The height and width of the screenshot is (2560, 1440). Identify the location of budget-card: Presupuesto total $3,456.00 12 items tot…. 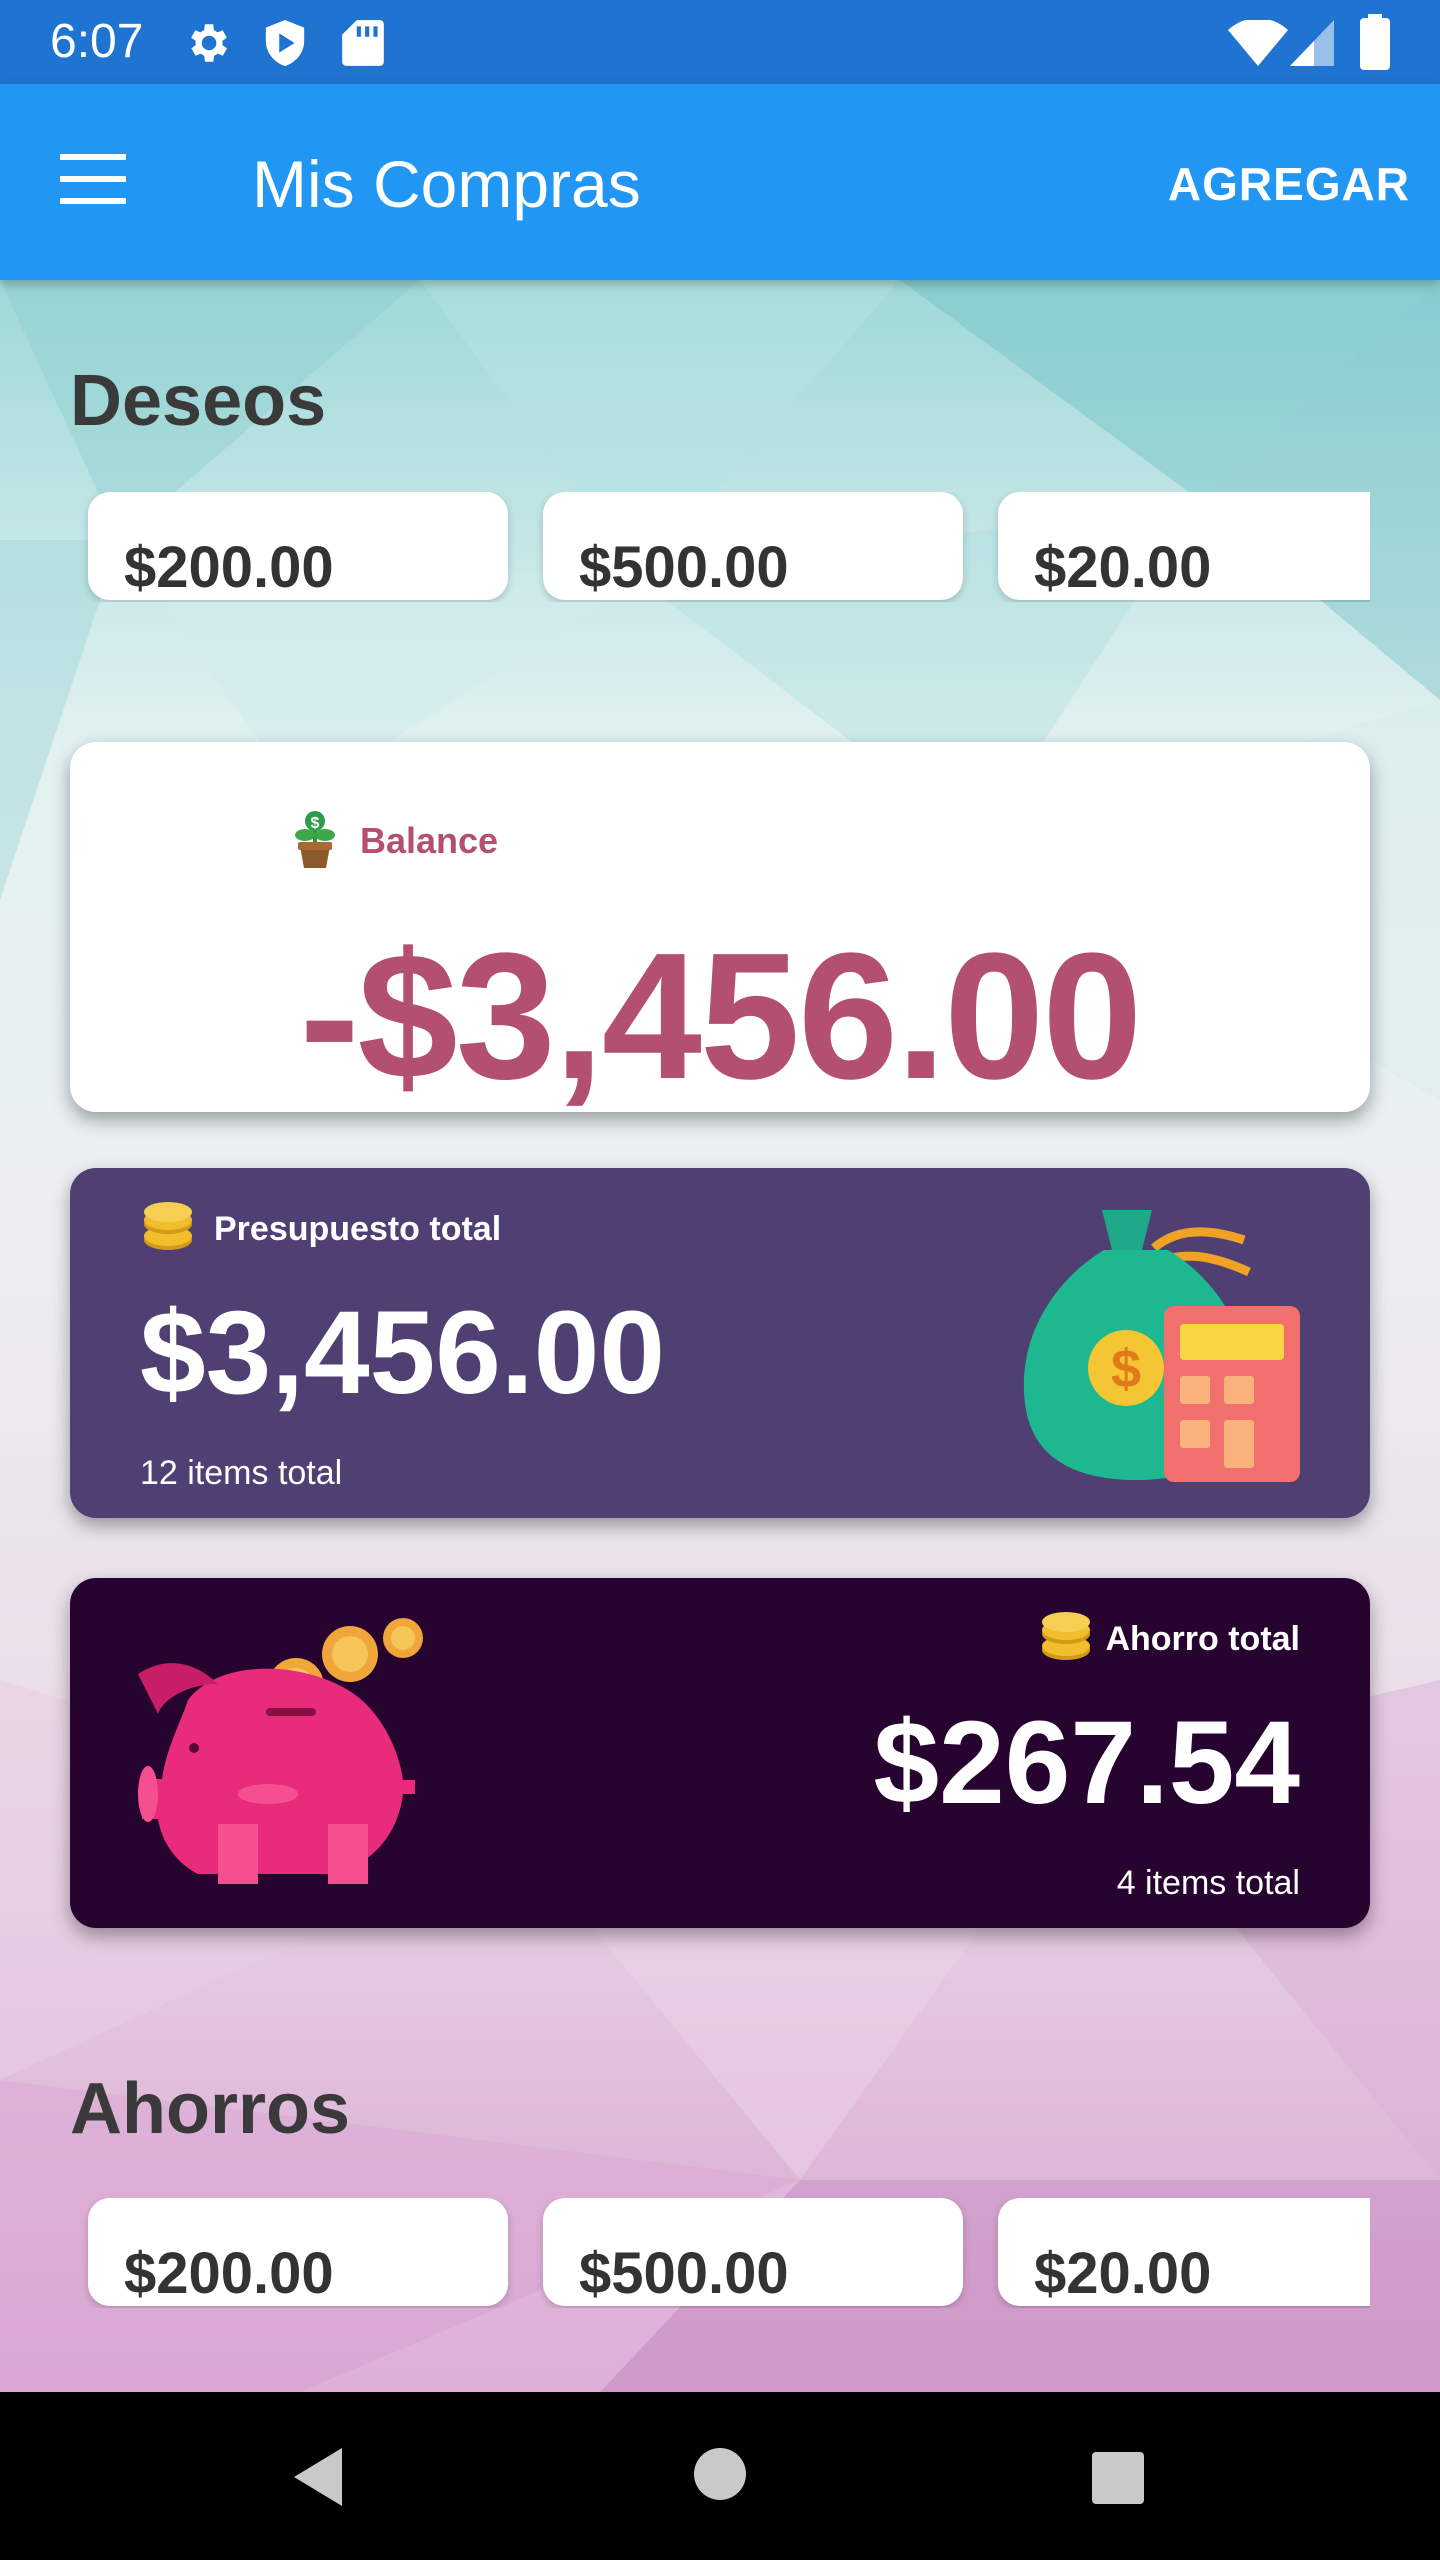
(720, 1343).